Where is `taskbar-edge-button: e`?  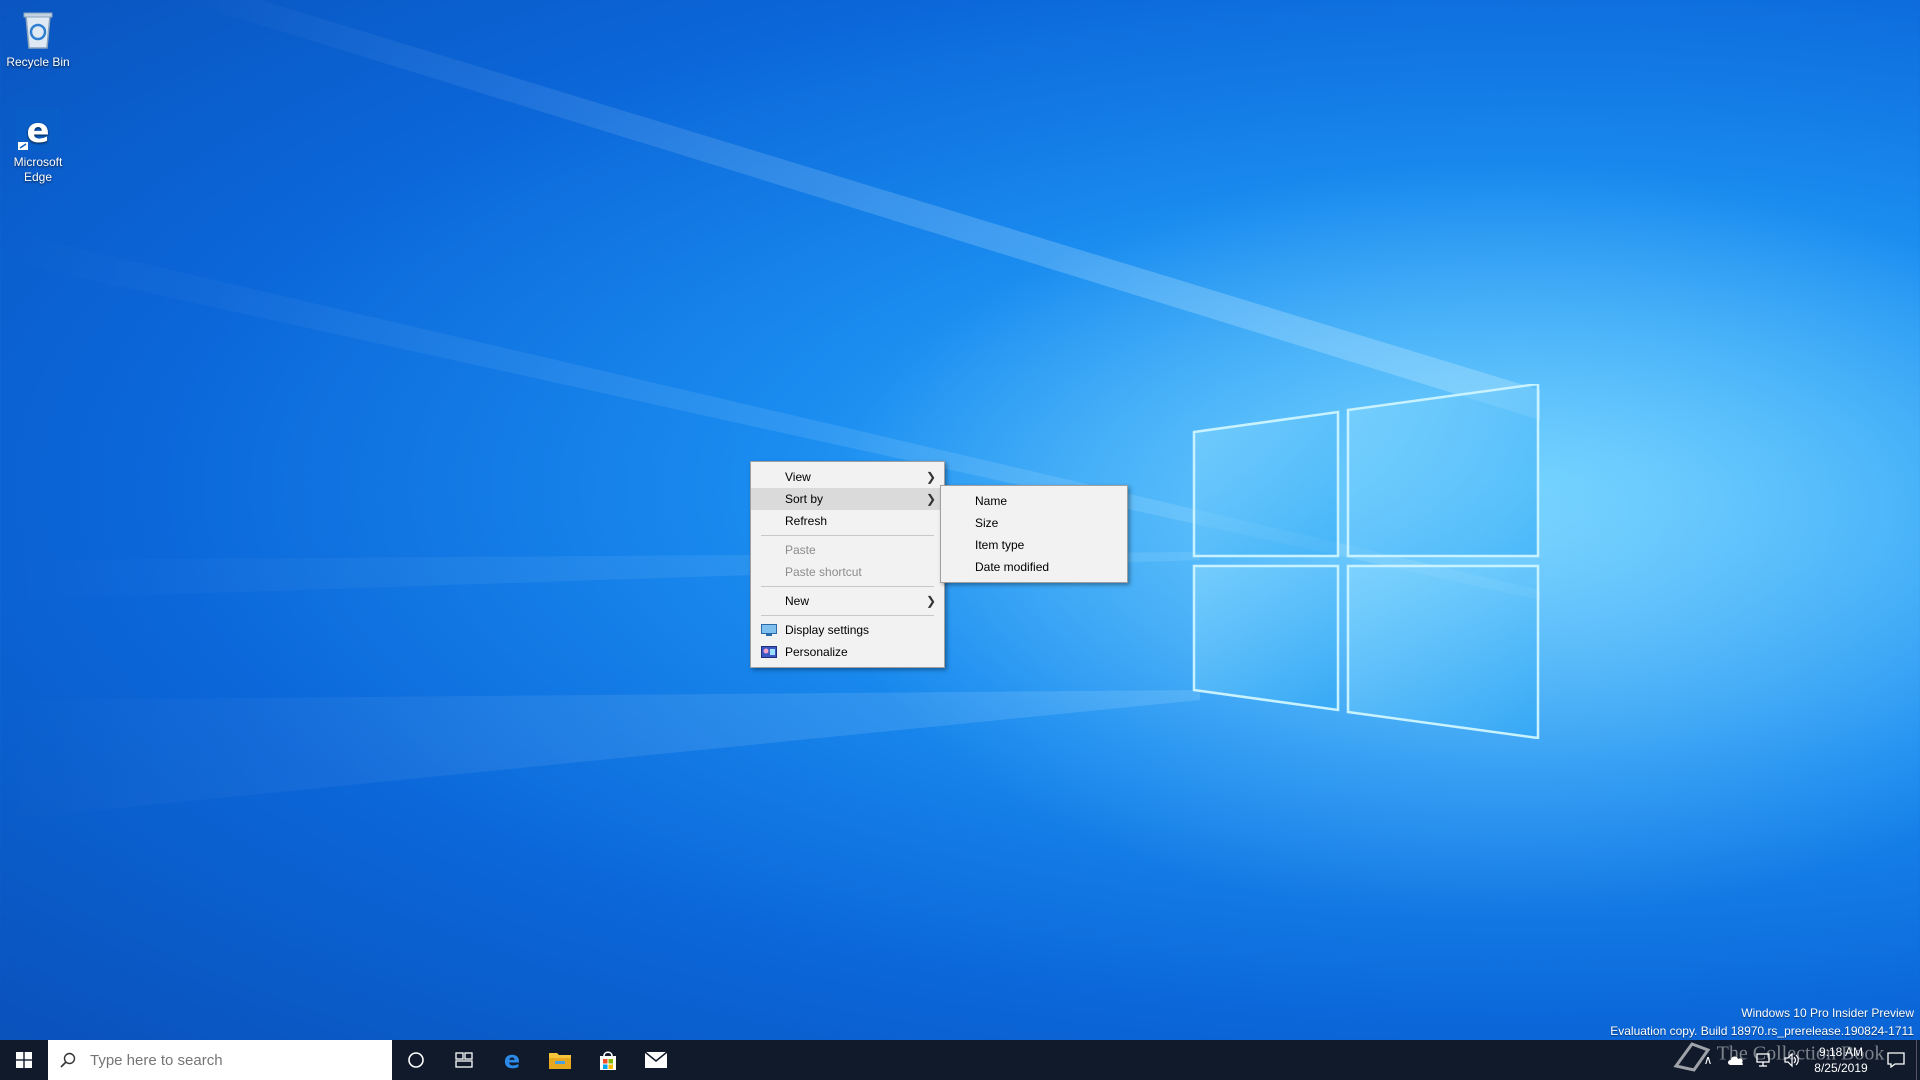 taskbar-edge-button: e is located at coordinates (512, 1060).